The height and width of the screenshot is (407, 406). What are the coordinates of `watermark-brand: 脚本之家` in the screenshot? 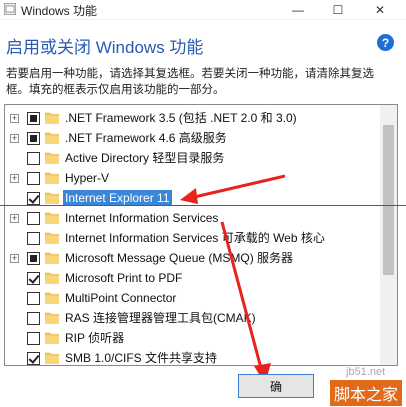 It's located at (366, 393).